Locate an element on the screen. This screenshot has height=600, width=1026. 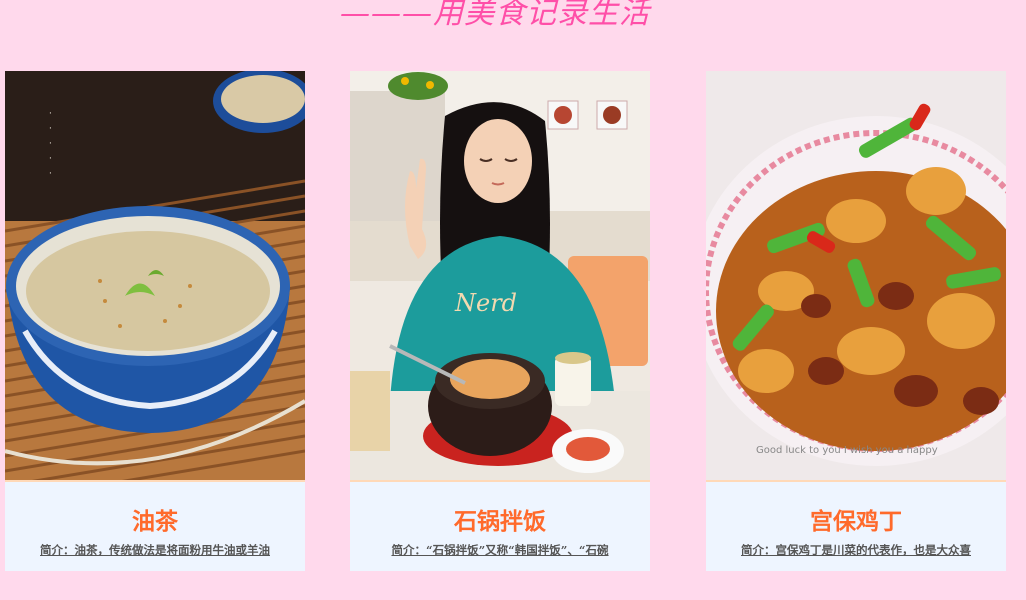
section-heading: ———用美食记录生活 is located at coordinates (495, 15).